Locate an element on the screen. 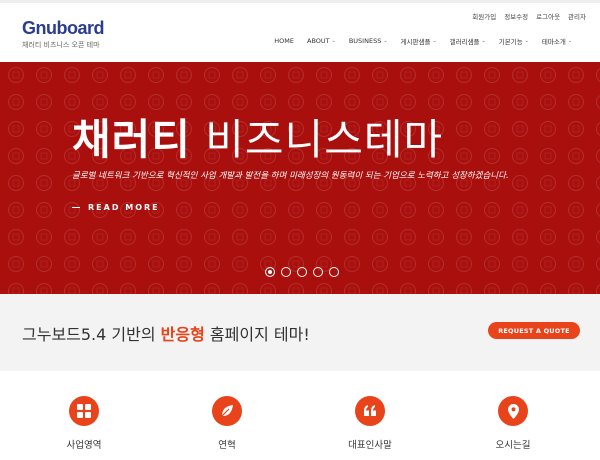 The width and height of the screenshot is (600, 460). grid-icon is located at coordinates (84, 411).